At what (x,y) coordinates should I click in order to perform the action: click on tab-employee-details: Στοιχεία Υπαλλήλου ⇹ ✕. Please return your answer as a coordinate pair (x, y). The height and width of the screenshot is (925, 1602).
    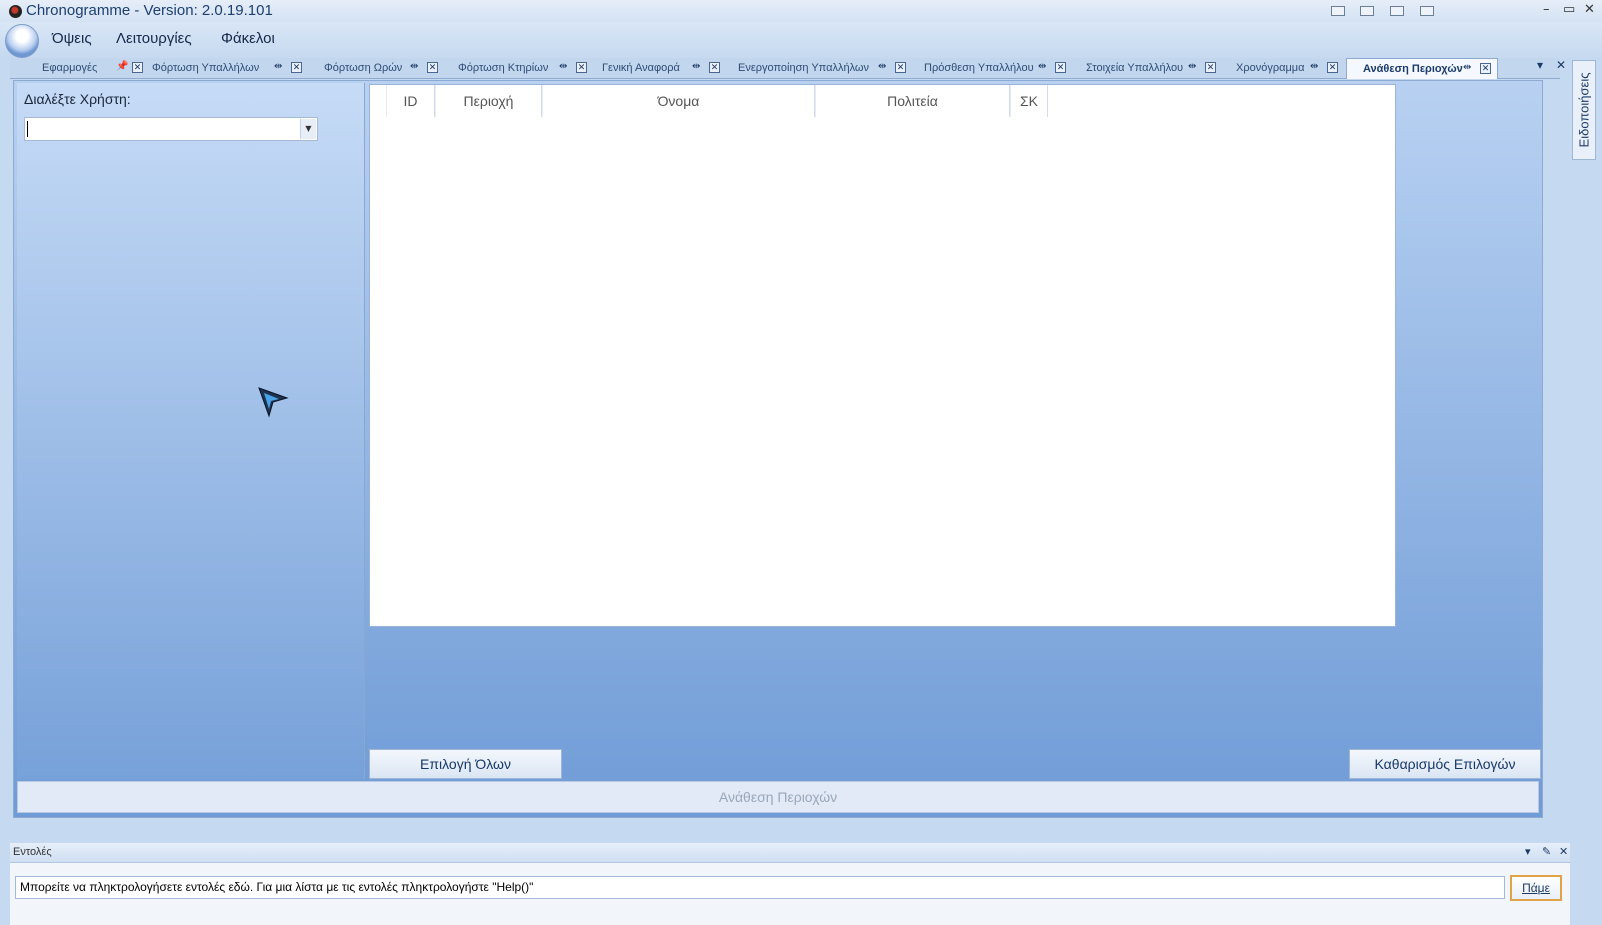
    Looking at the image, I should click on (1149, 68).